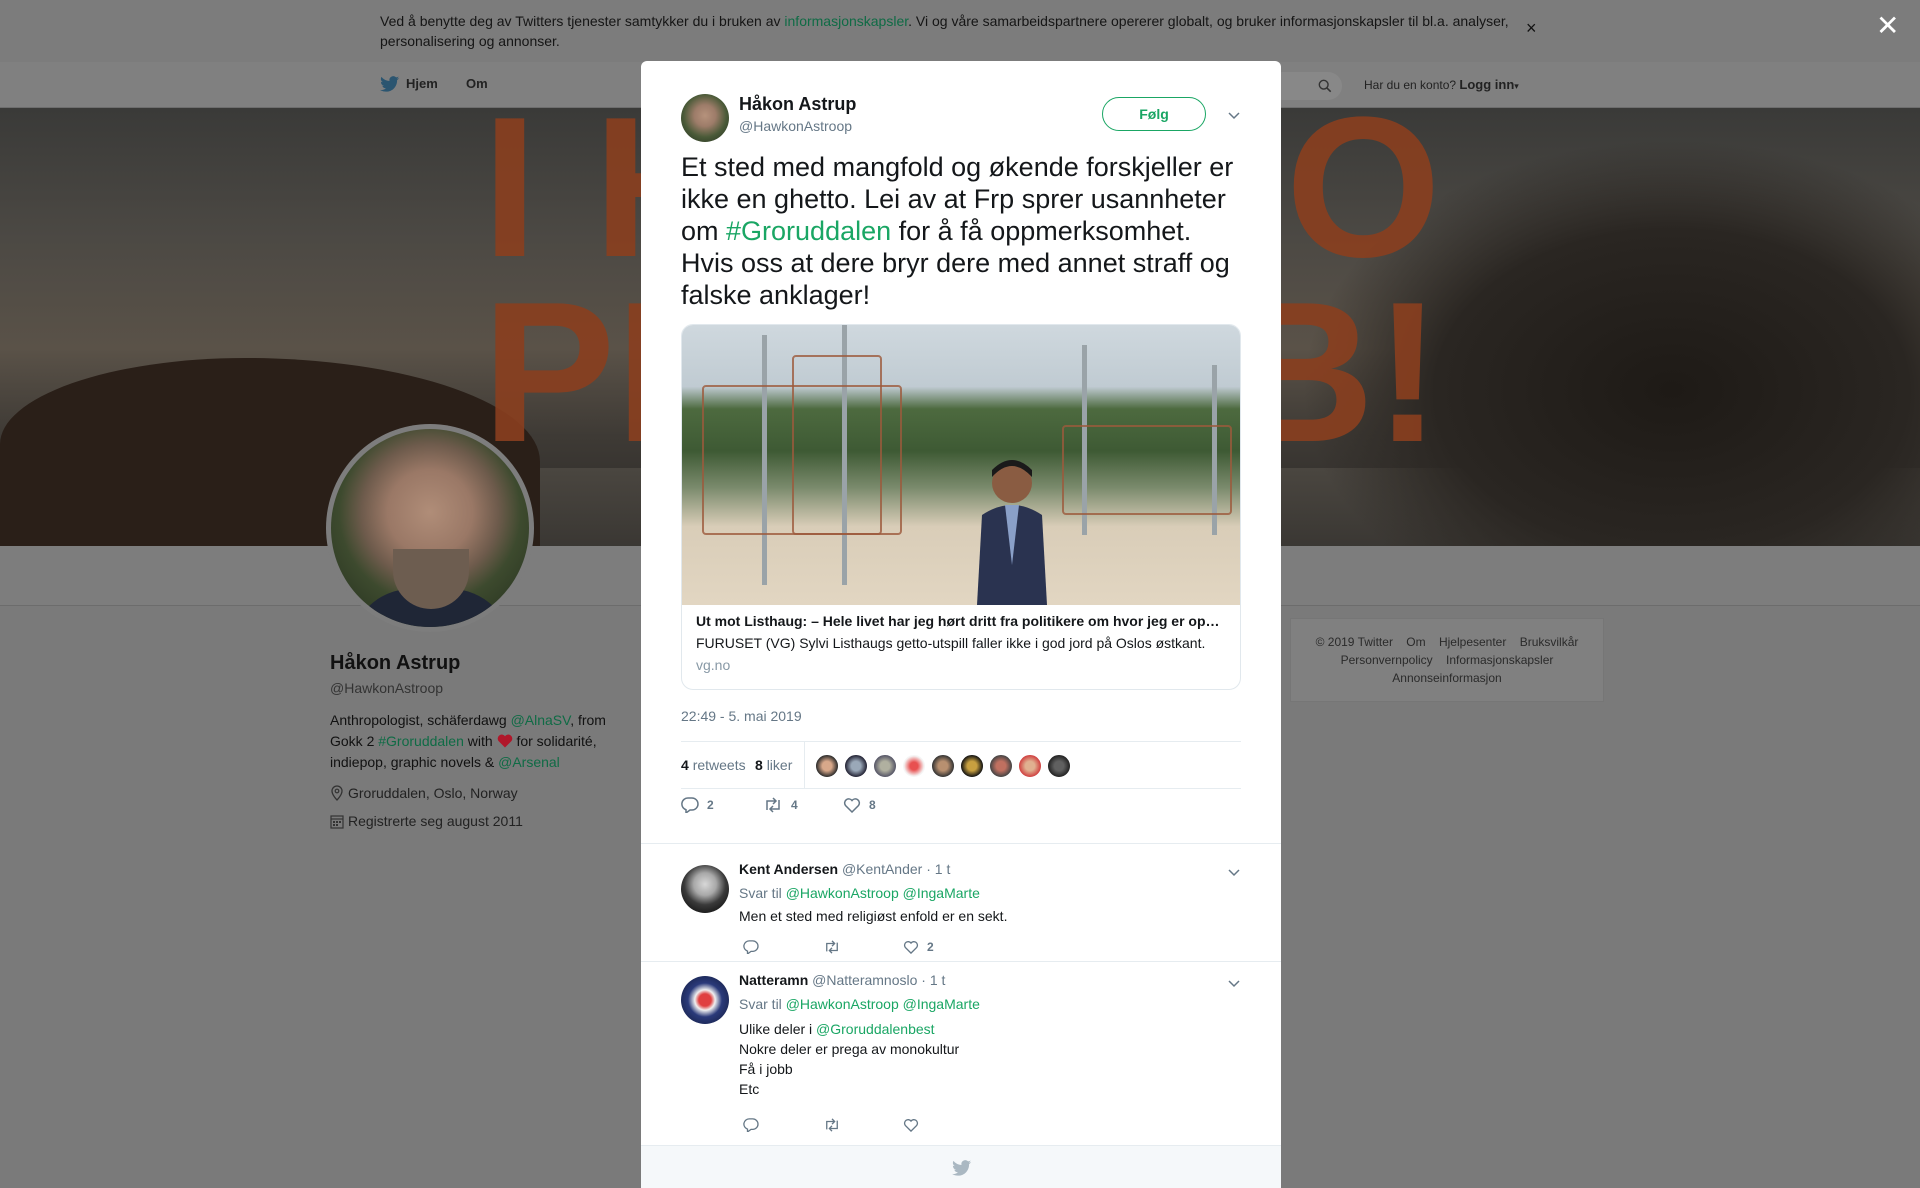 The width and height of the screenshot is (1920, 1188). I want to click on likes-stat: 8 liker, so click(773, 765).